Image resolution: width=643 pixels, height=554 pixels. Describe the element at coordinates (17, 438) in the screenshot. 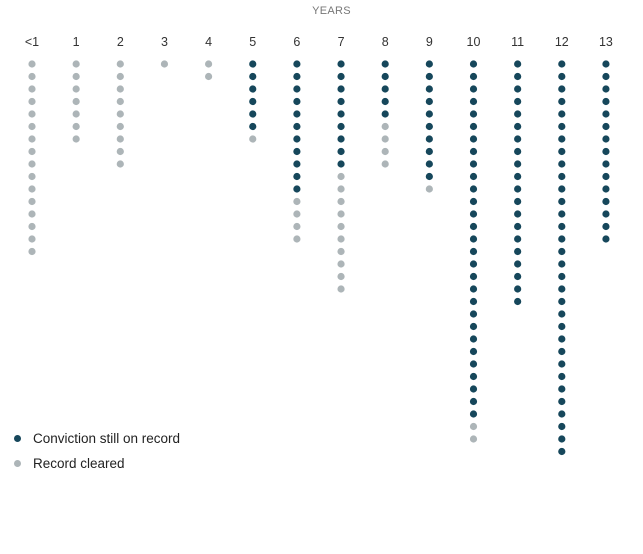

I see `legend-swatch-on-record` at that location.